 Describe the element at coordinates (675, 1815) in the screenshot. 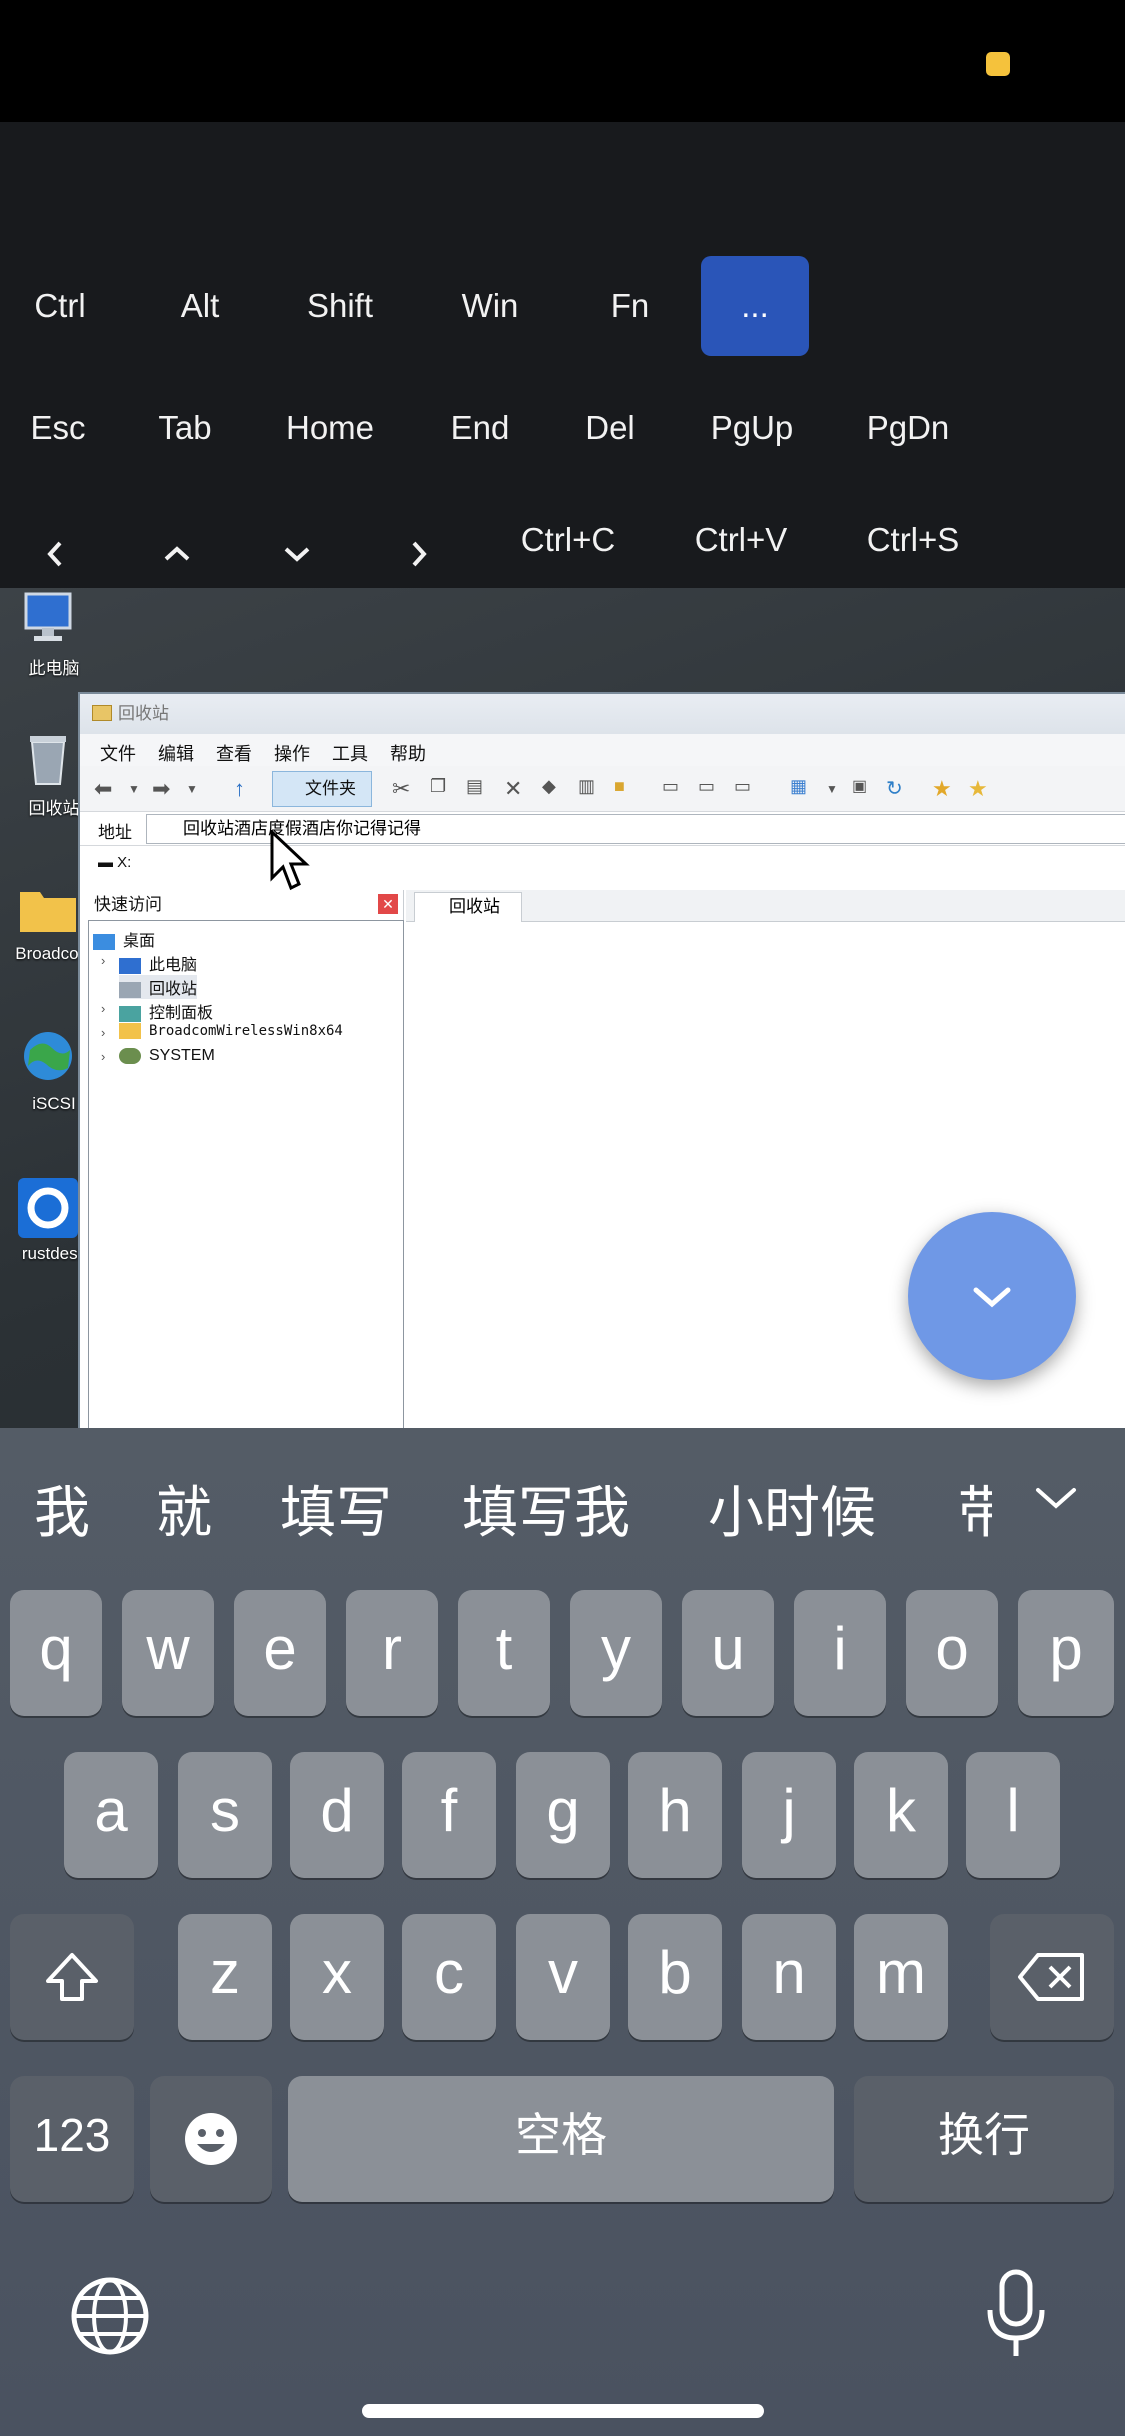

I see `key-h: h` at that location.